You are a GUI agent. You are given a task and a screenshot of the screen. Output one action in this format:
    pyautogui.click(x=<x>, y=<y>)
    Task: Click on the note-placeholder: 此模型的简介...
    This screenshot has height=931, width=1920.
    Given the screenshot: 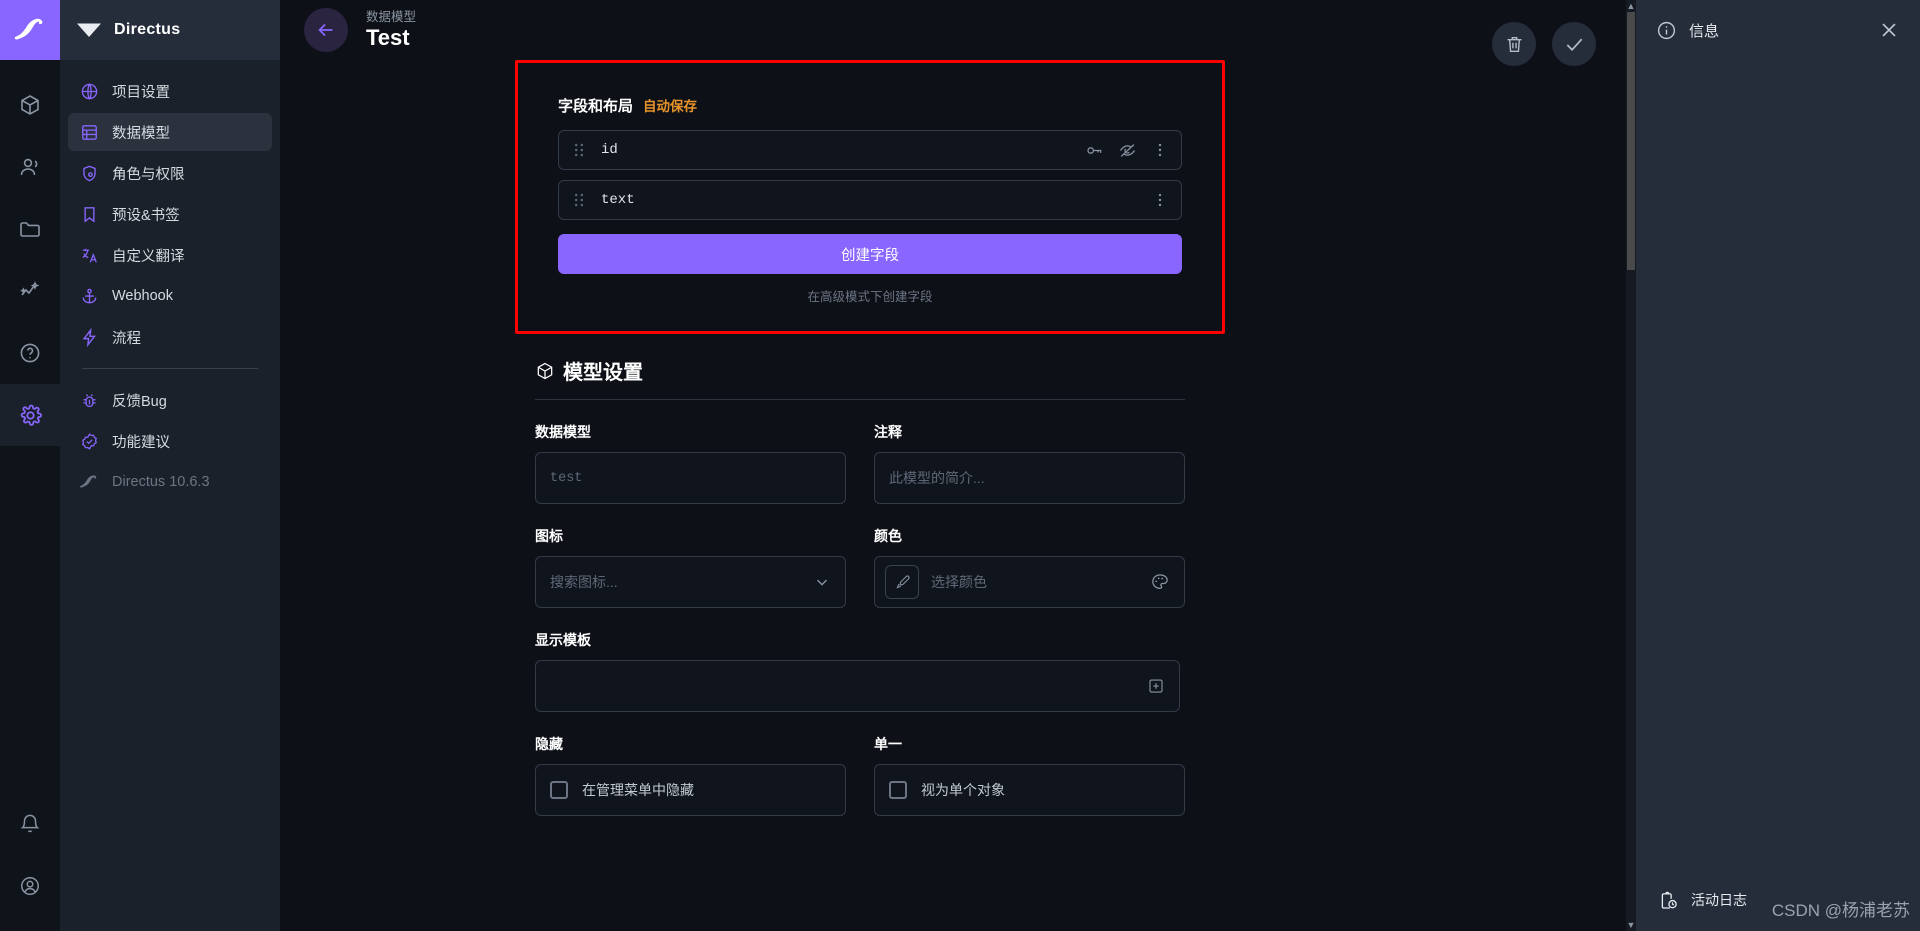 What is the action you would take?
    pyautogui.click(x=937, y=478)
    